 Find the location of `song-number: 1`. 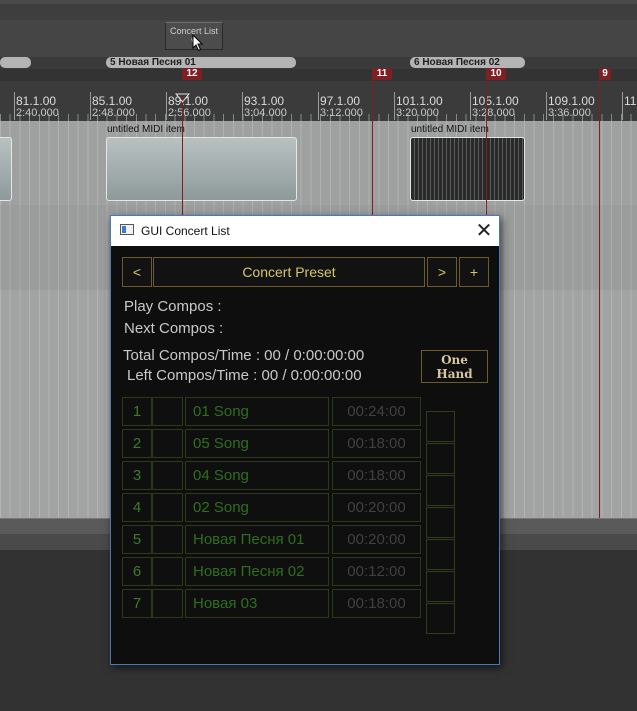

song-number: 1 is located at coordinates (137, 411).